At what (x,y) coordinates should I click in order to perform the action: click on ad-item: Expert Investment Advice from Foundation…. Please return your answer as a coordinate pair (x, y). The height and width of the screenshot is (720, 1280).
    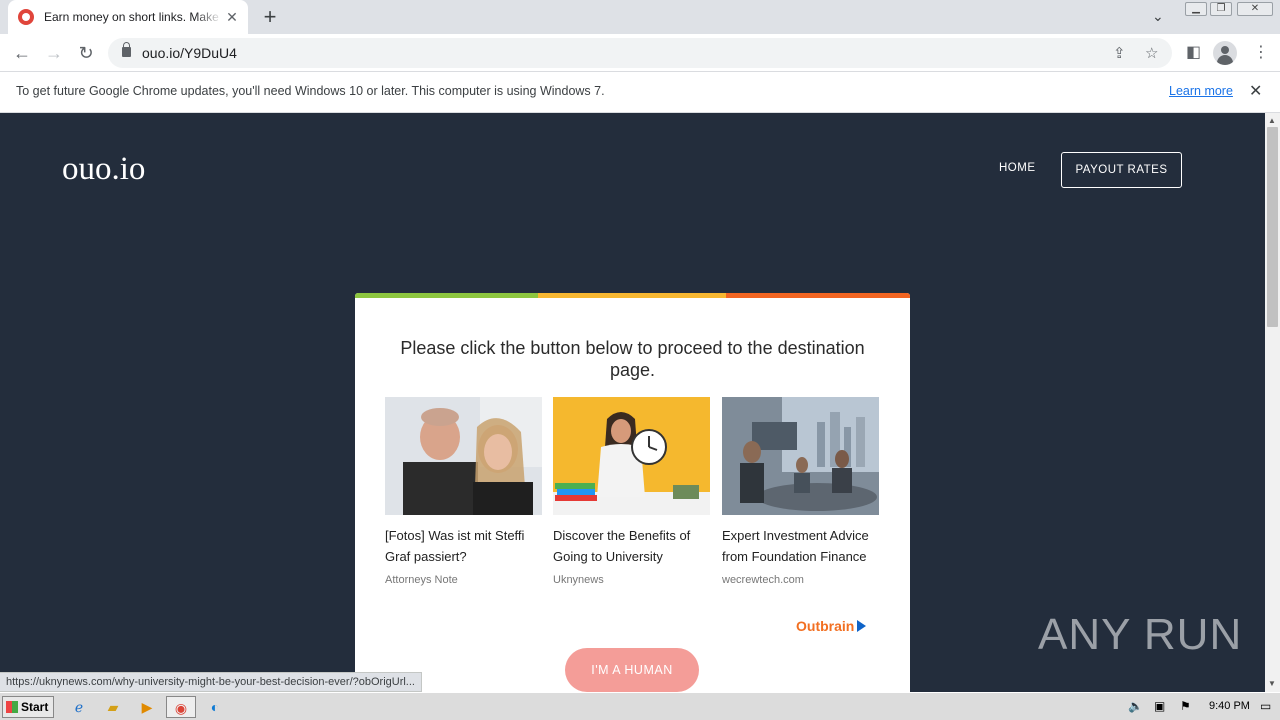
    Looking at the image, I should click on (800, 491).